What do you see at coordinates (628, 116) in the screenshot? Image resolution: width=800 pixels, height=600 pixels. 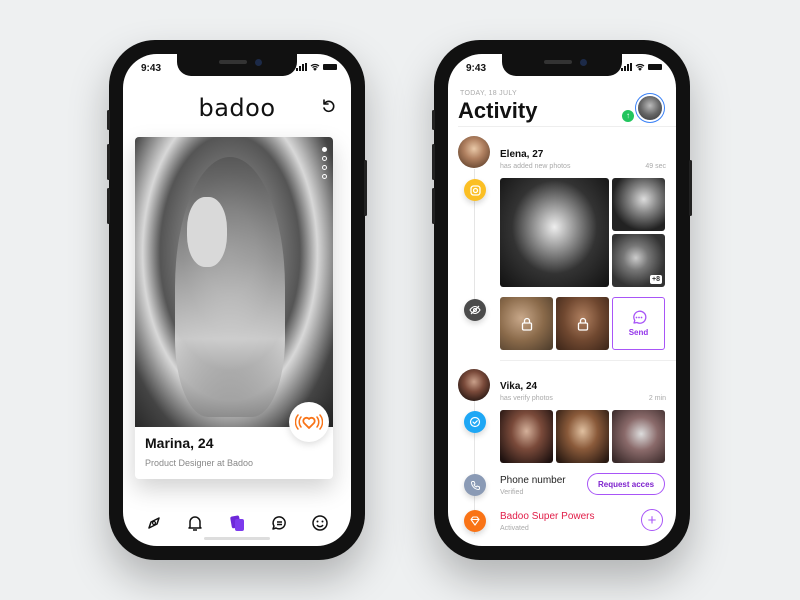 I see `upload-badge: ↑` at bounding box center [628, 116].